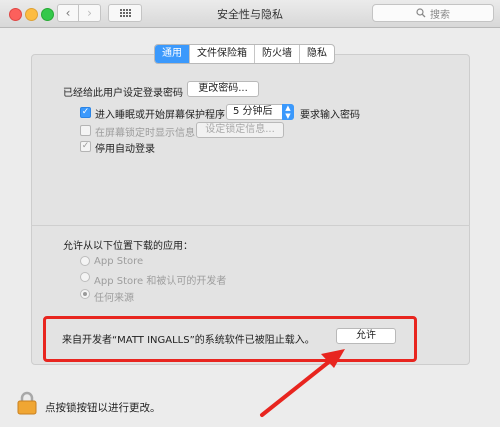 This screenshot has height=427, width=500. Describe the element at coordinates (276, 54) in the screenshot. I see `tab-firewall: 防火墙` at that location.